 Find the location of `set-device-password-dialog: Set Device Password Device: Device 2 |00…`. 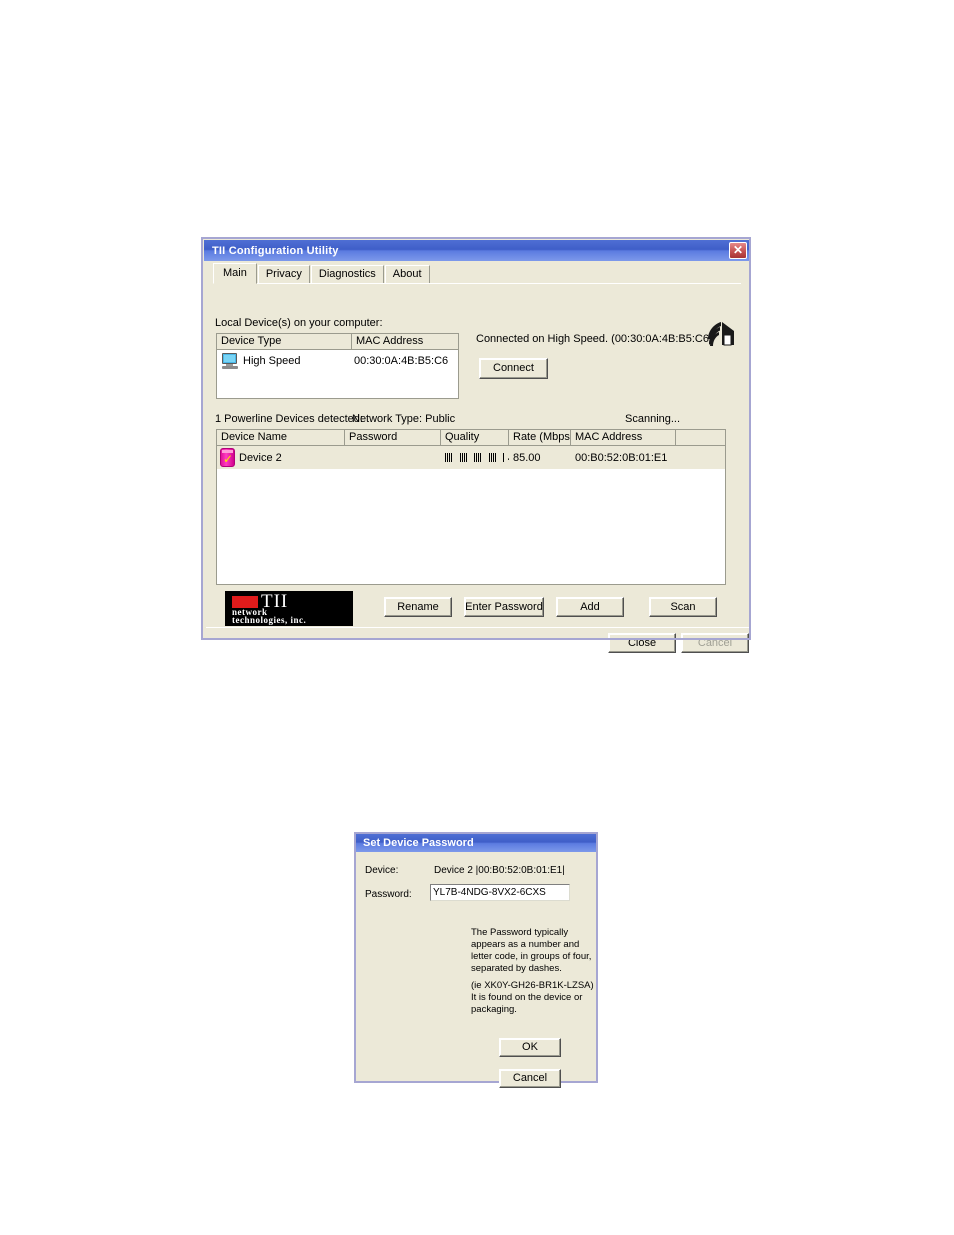

set-device-password-dialog: Set Device Password Device: Device 2 |00… is located at coordinates (476, 960).